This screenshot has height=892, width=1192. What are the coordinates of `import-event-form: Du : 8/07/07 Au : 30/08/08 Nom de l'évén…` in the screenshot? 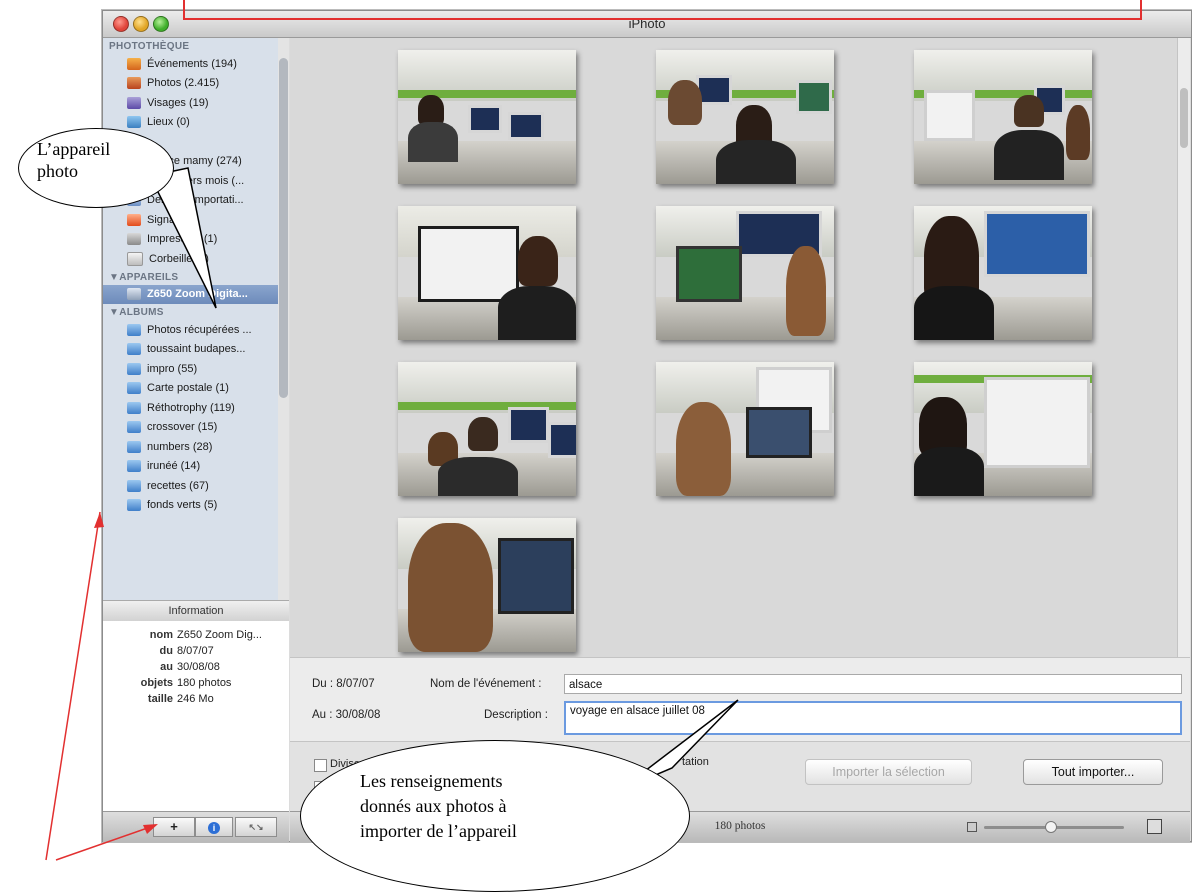 It's located at (740, 699).